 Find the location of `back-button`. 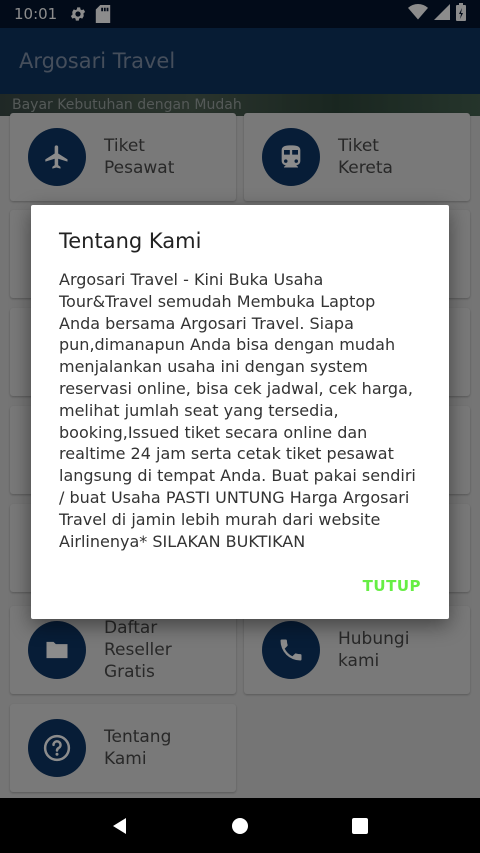

back-button is located at coordinates (120, 826).